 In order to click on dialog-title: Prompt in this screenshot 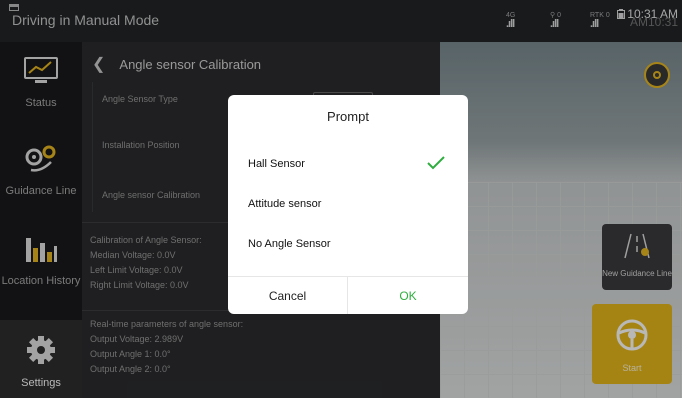, I will do `click(348, 116)`.